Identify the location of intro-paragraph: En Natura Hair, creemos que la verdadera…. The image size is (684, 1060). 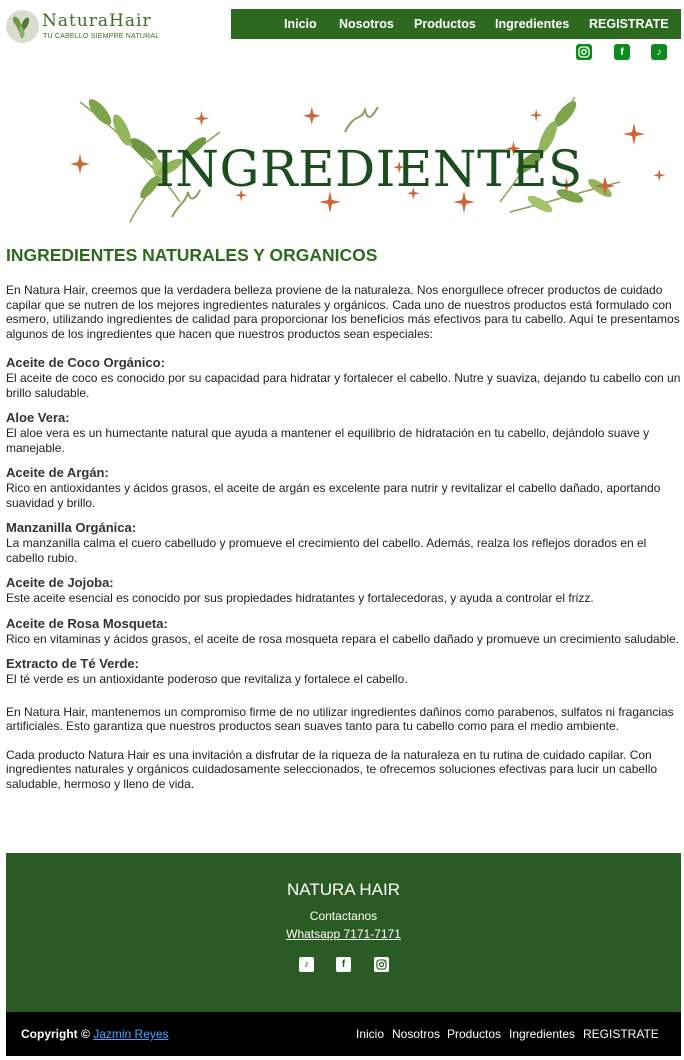
(343, 312).